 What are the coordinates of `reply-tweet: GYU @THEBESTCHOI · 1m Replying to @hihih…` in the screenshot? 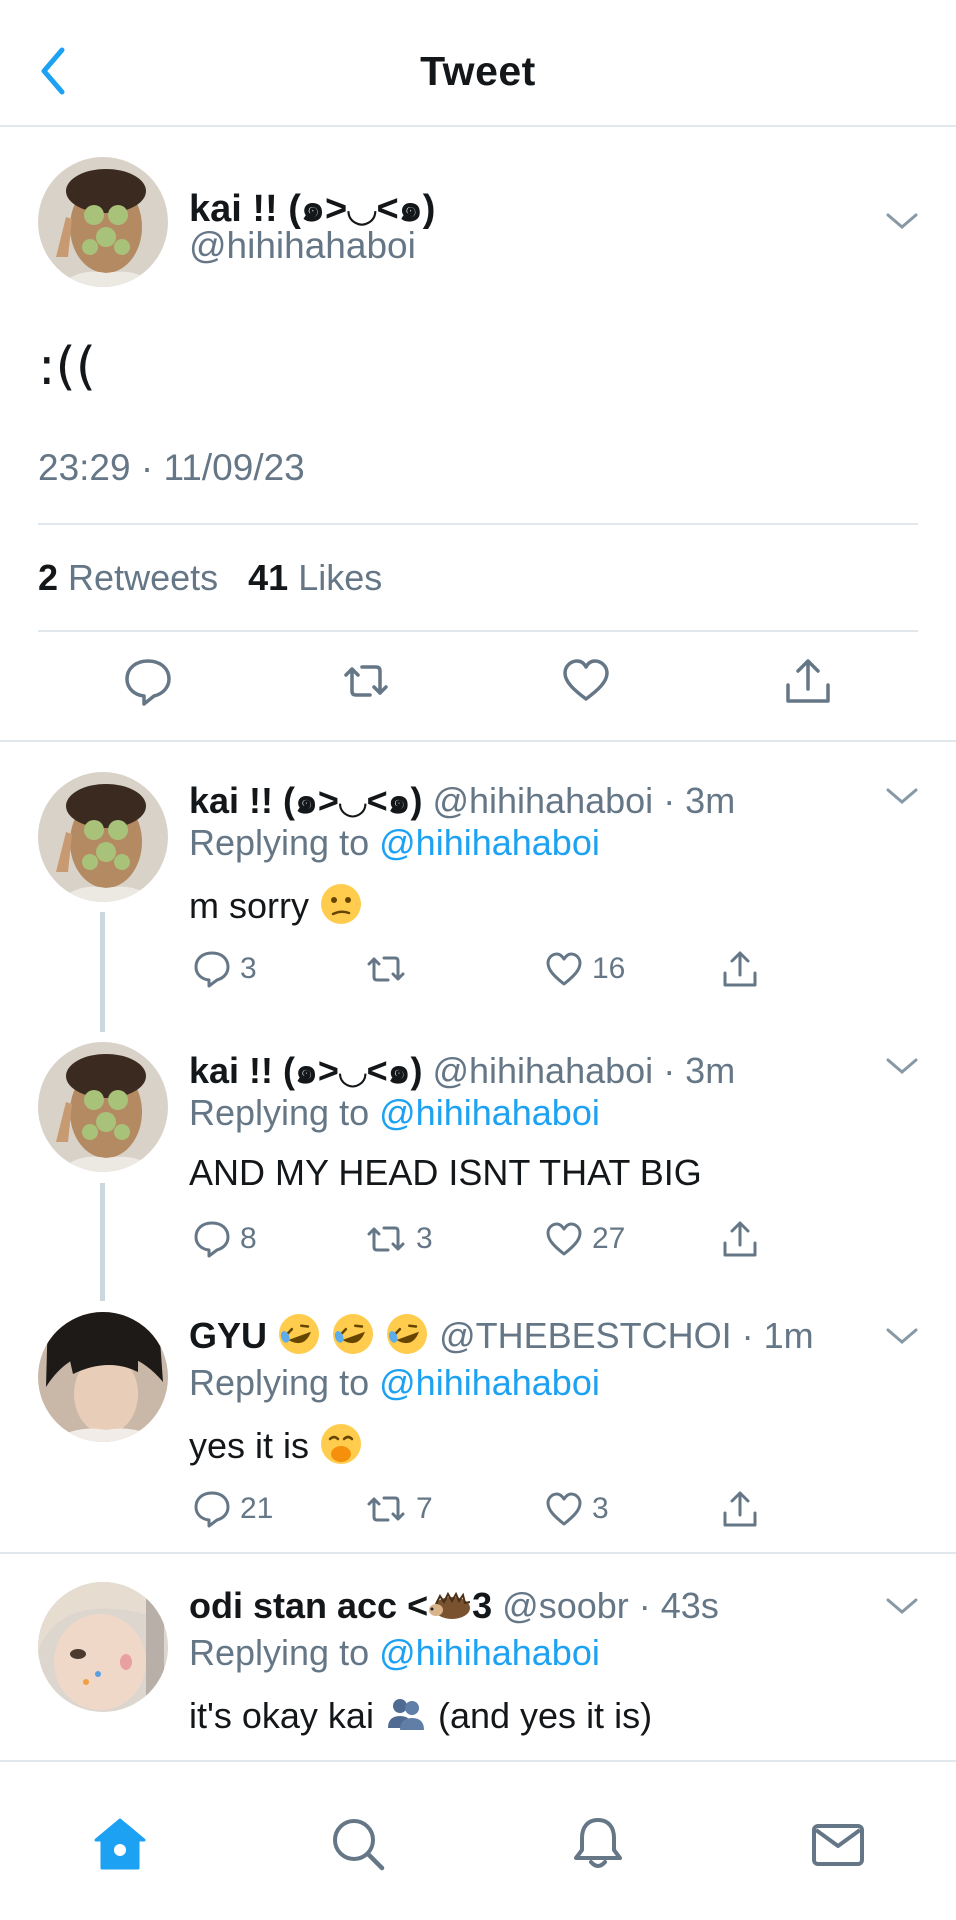 It's located at (478, 1432).